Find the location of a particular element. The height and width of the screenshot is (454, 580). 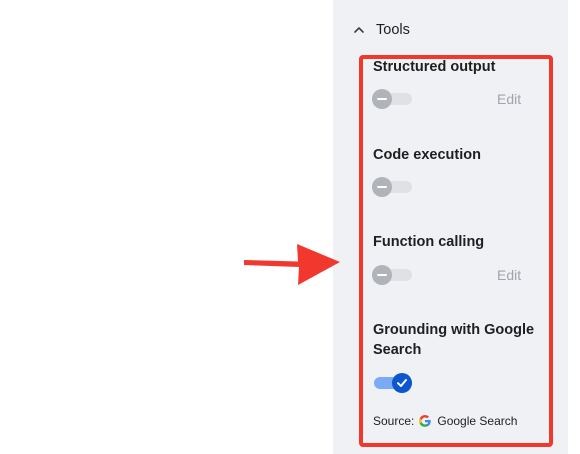

code-execution-label: Code execution is located at coordinates (427, 155).